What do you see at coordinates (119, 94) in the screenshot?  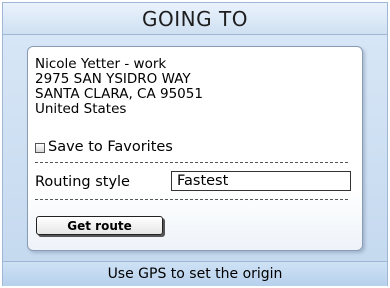 I see `destination-city-state-zip: SANTA CLARA, CA 95051` at bounding box center [119, 94].